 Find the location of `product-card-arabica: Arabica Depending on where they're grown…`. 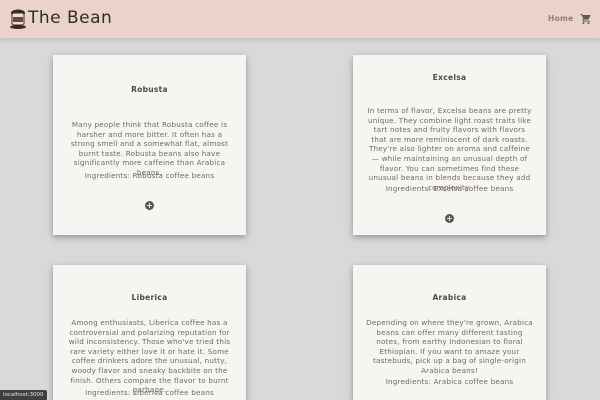

product-card-arabica: Arabica Depending on where they're grown… is located at coordinates (449, 332).